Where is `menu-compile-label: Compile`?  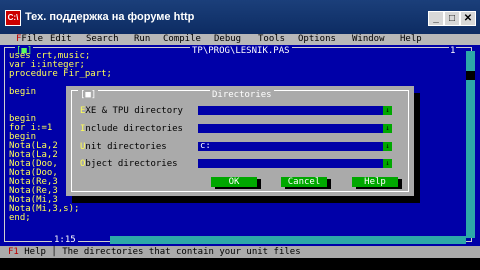 menu-compile-label: Compile is located at coordinates (182, 39).